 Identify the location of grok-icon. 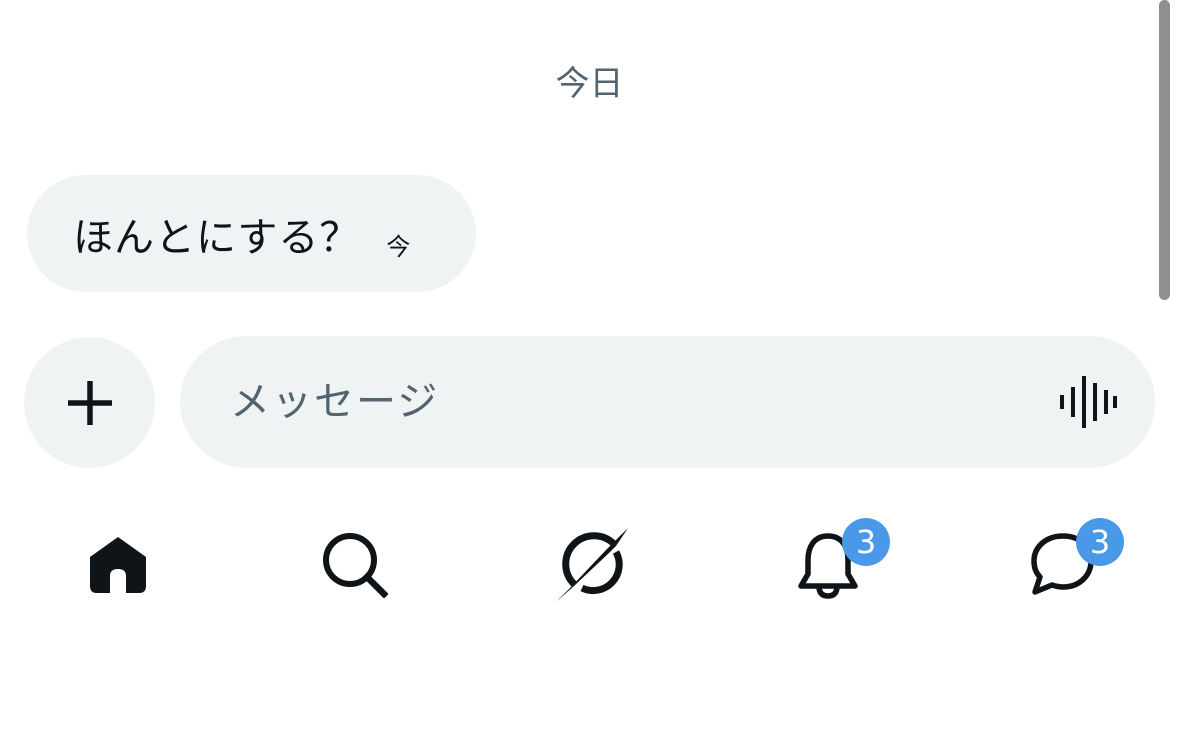
(592, 565).